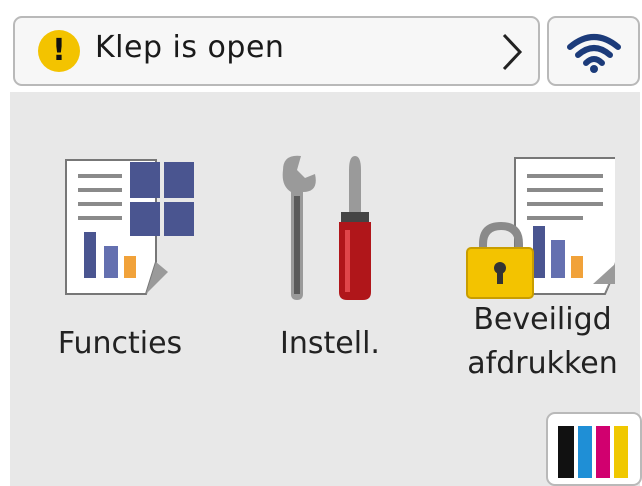  I want to click on tile-settings: Instell., so click(330, 265).